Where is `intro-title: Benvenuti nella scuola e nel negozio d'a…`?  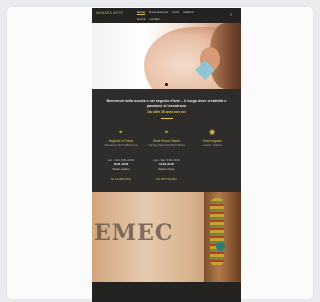 intro-title: Benvenuti nella scuola e nel negozio d'a… is located at coordinates (166, 103).